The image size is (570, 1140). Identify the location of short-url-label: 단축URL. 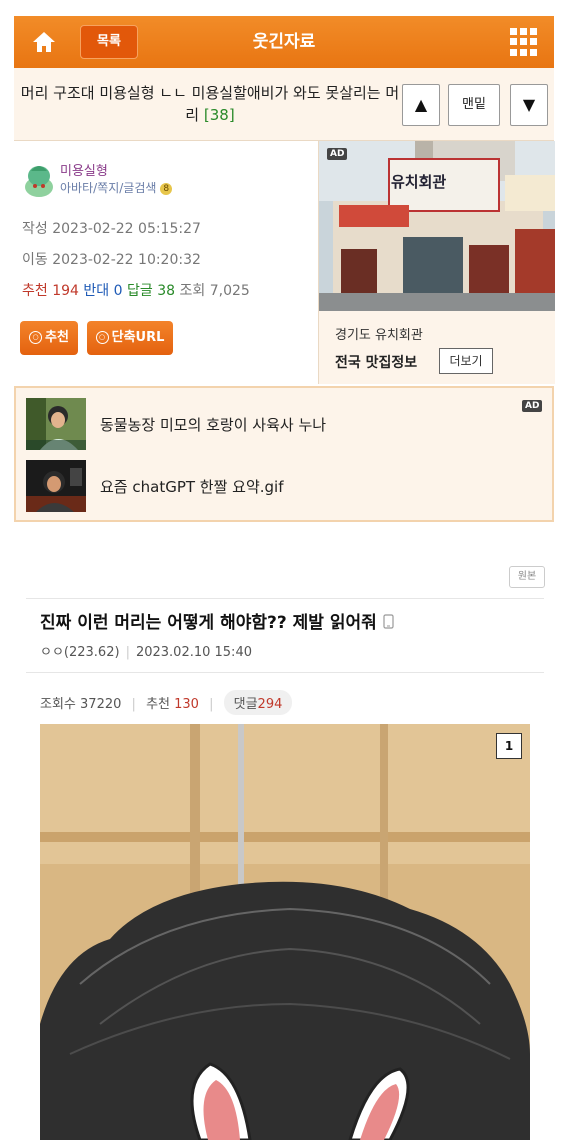
(138, 337).